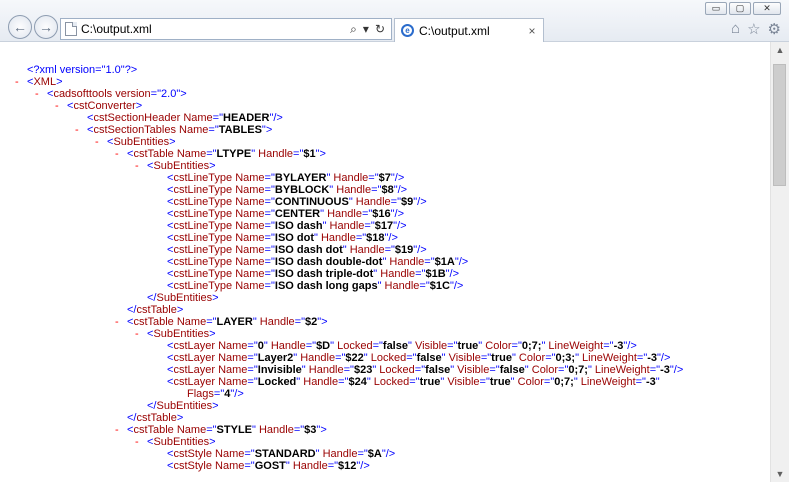 Image resolution: width=789 pixels, height=482 pixels. I want to click on address-tools: ⌕ ▾ ↻, so click(370, 29).